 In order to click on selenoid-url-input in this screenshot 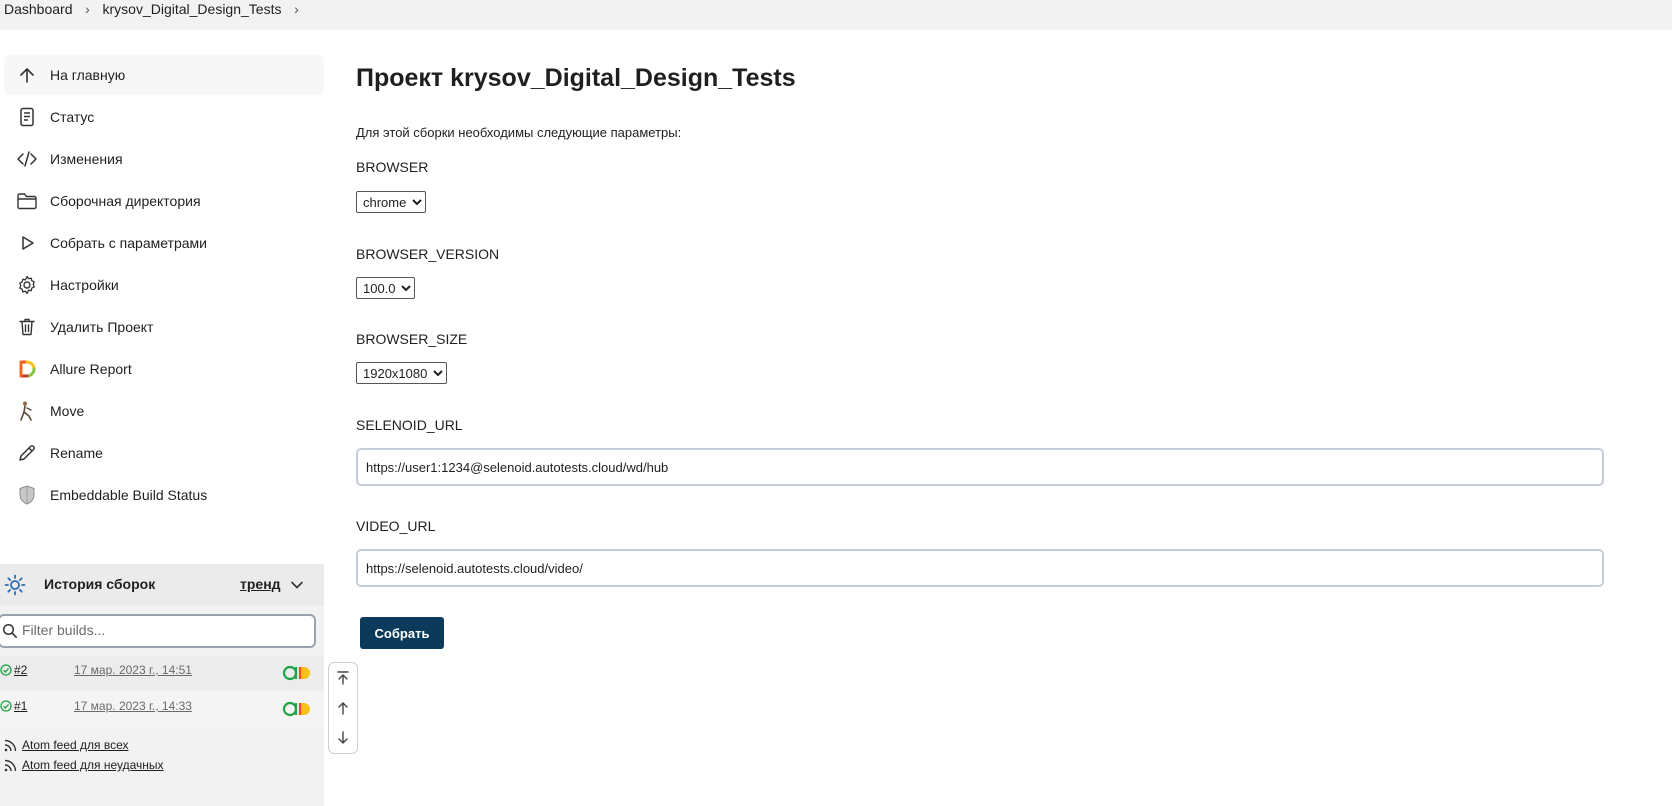, I will do `click(980, 467)`.